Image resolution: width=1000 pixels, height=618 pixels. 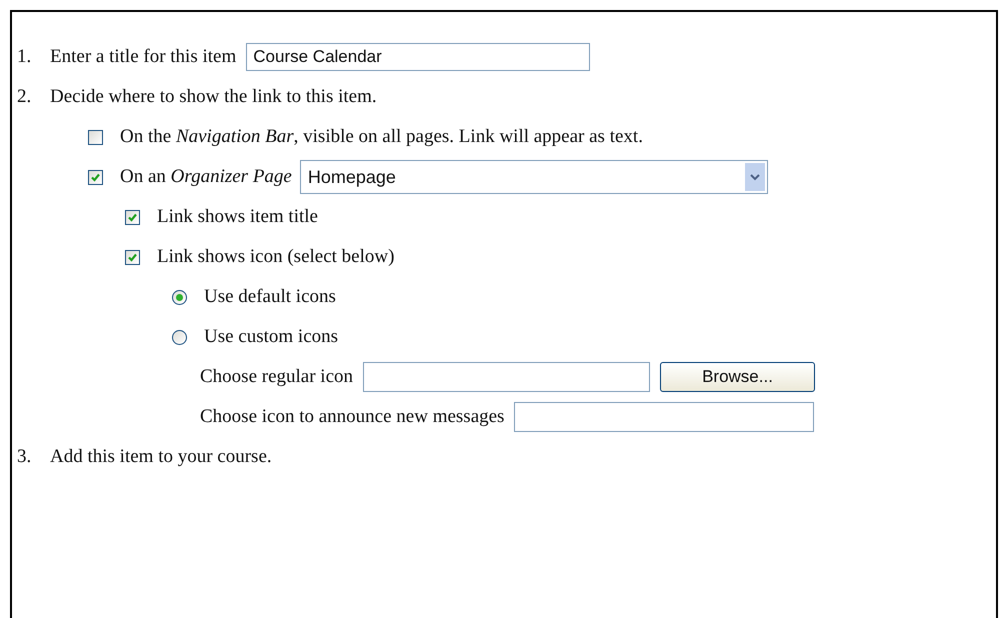 I want to click on step-text: Decide where to show the link to this item., so click(x=213, y=96).